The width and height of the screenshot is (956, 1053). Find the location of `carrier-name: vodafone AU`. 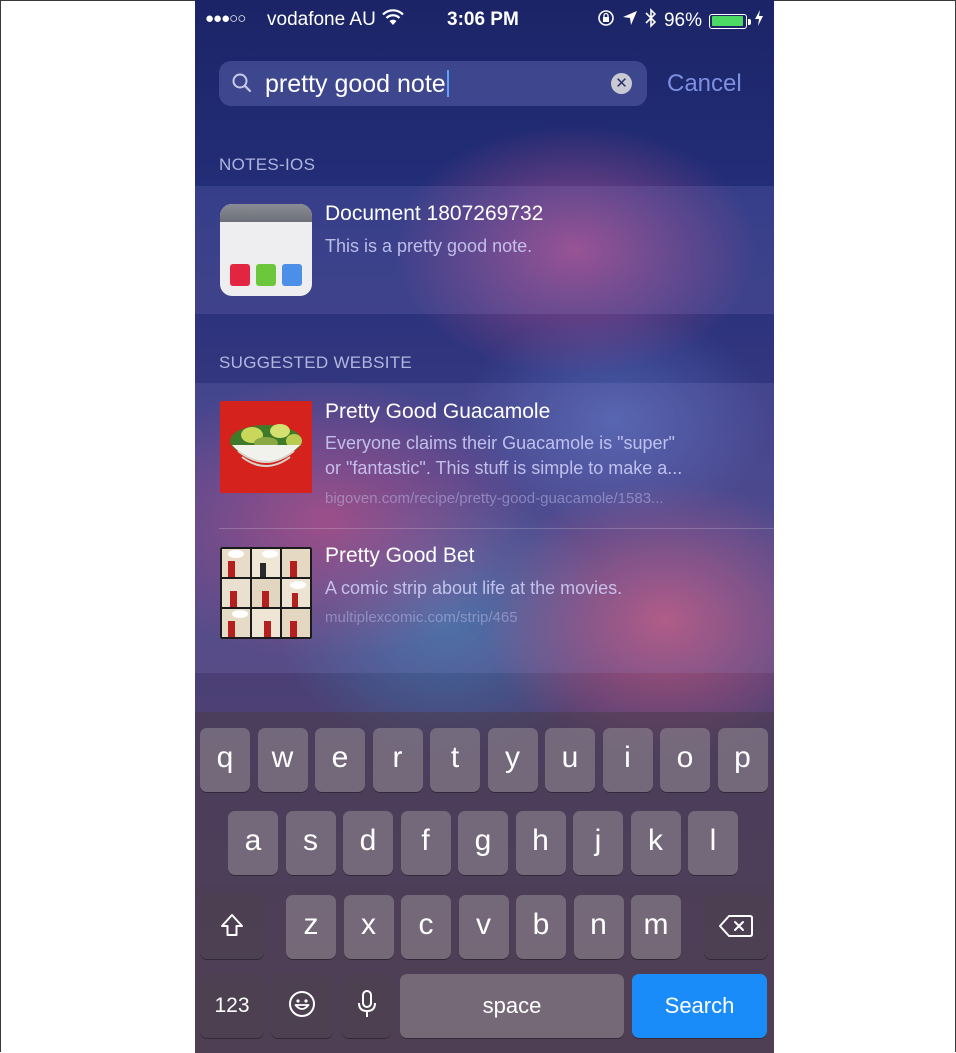

carrier-name: vodafone AU is located at coordinates (321, 19).